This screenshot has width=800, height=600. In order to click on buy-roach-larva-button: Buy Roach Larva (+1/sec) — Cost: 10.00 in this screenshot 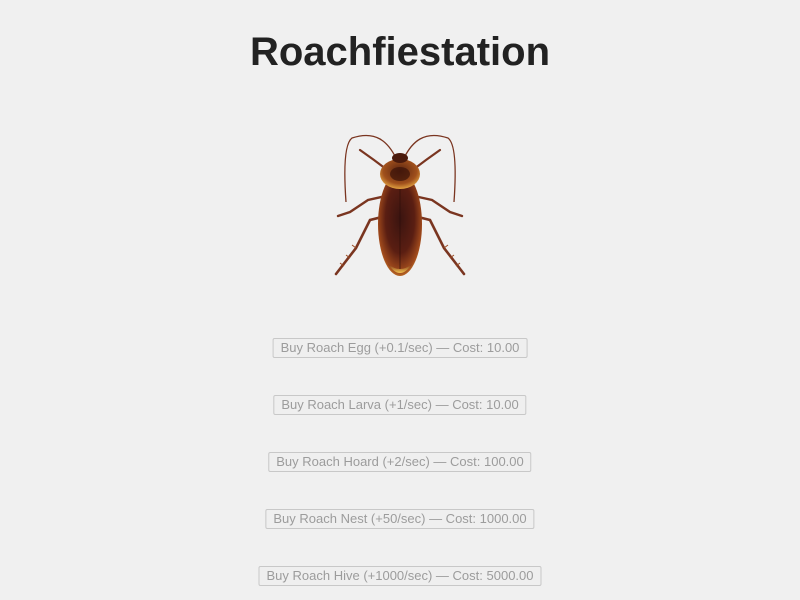, I will do `click(400, 405)`.